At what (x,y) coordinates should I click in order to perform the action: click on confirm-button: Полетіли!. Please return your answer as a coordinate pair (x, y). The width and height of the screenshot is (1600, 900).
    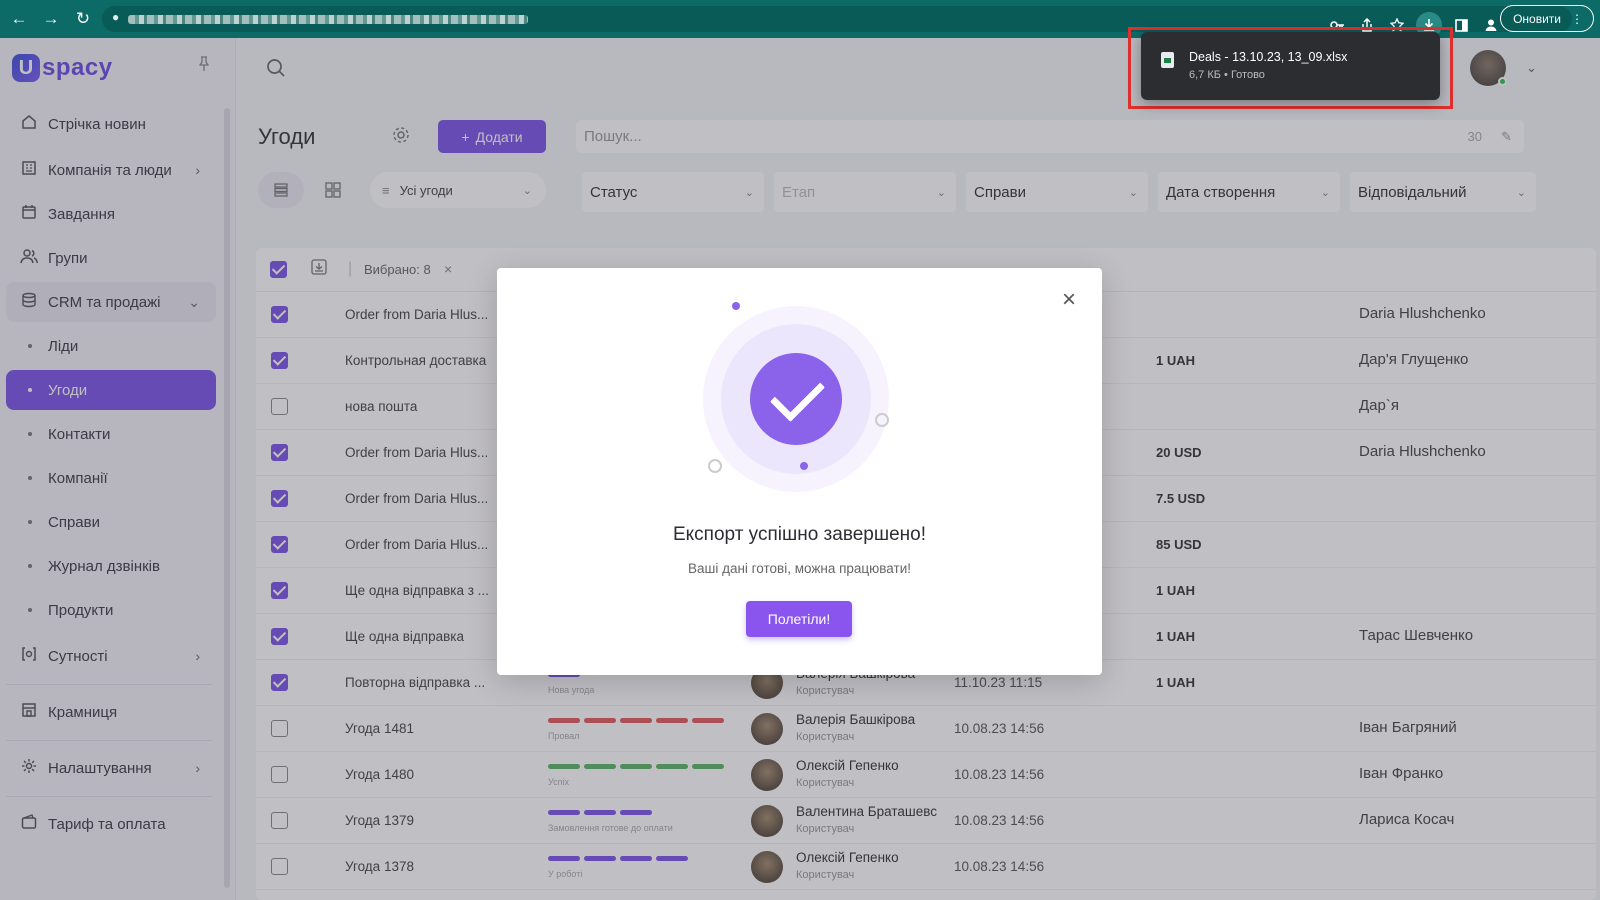
    Looking at the image, I should click on (799, 619).